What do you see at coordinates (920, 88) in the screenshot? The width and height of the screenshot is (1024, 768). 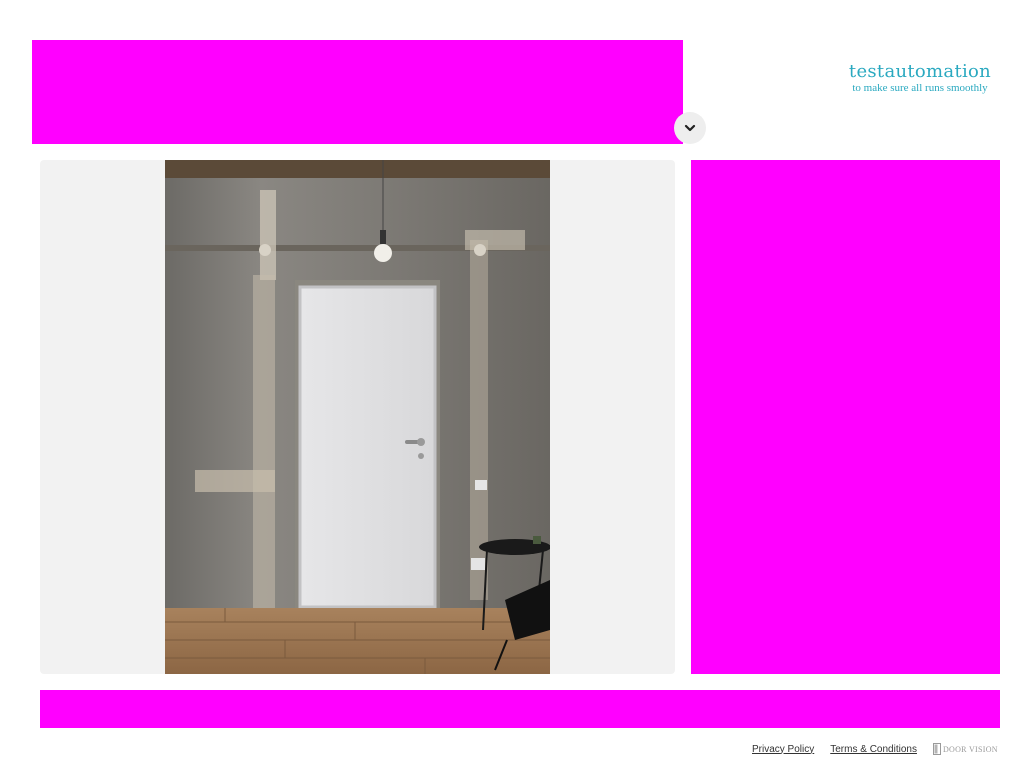 I see `brand-tagline: to make sure all runs smoothly` at bounding box center [920, 88].